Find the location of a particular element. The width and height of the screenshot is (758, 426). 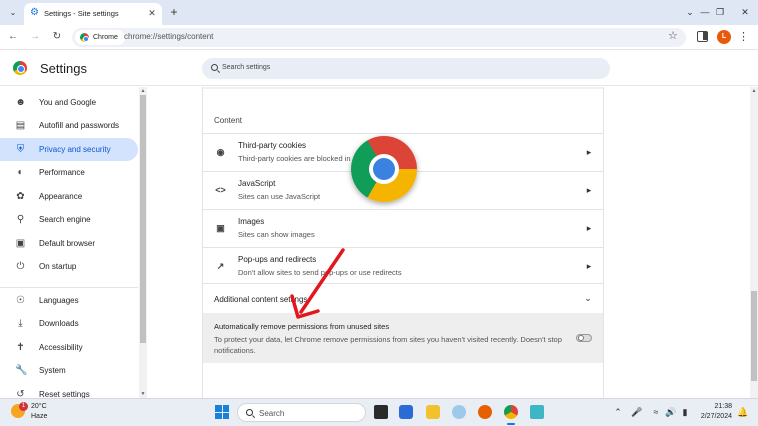

sidebar-item-default-browser: ▣ Default browser is located at coordinates (69, 243).